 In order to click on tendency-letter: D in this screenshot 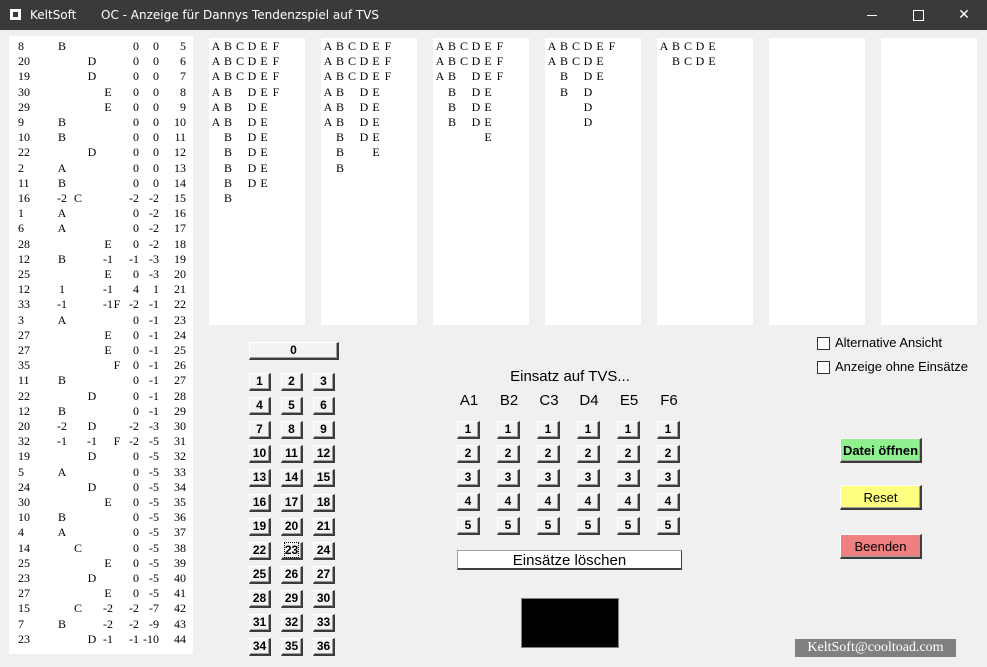, I will do `click(252, 182)`.